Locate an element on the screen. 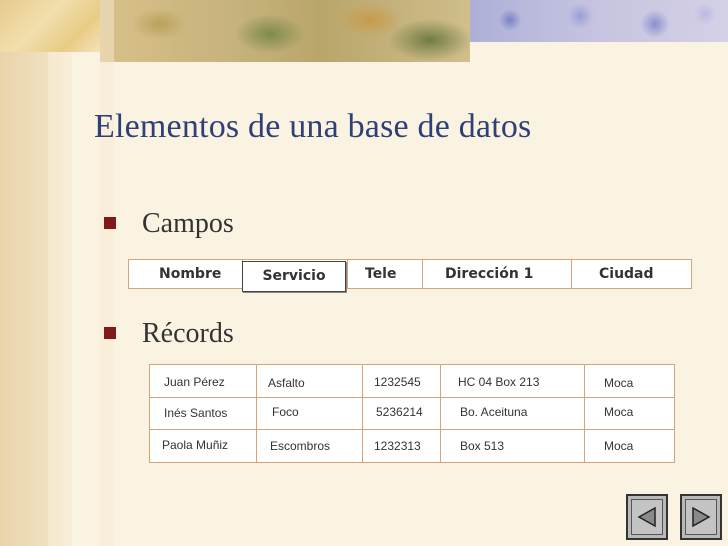  bullet-label: Récords is located at coordinates (188, 333).